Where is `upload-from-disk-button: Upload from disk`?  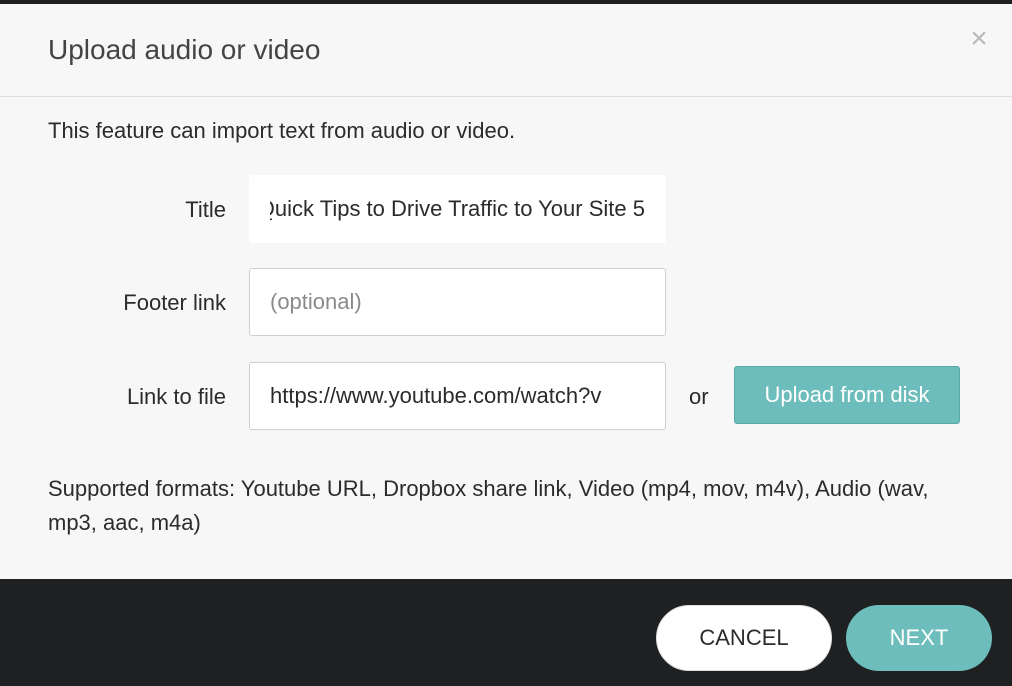
upload-from-disk-button: Upload from disk is located at coordinates (847, 395).